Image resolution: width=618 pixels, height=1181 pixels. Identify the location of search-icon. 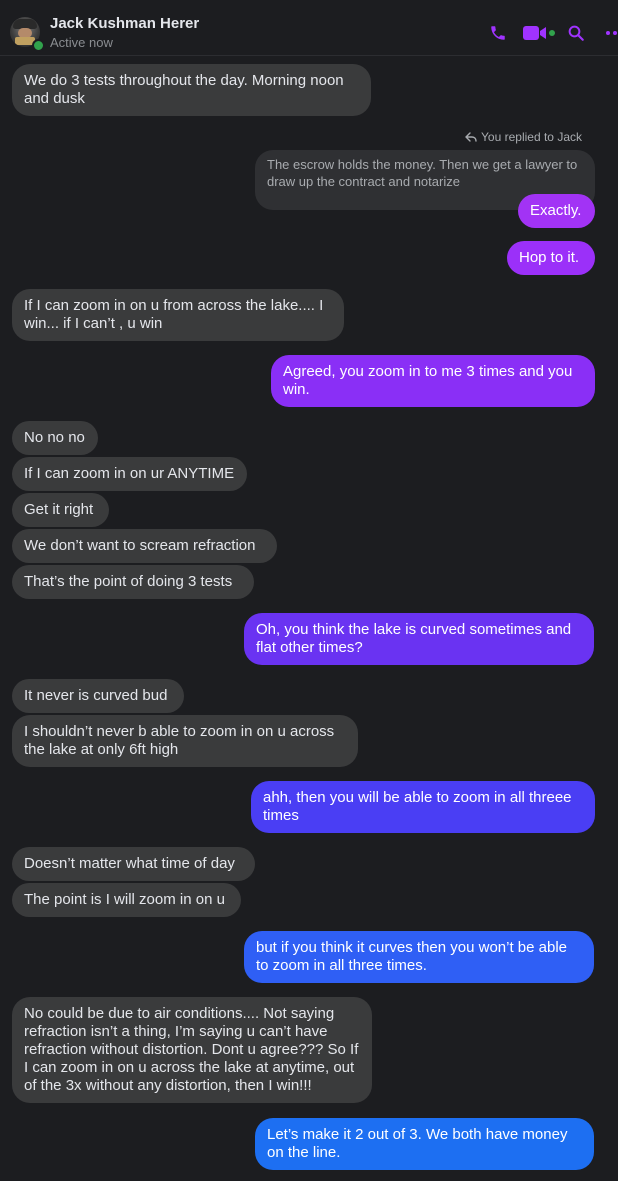
(576, 33).